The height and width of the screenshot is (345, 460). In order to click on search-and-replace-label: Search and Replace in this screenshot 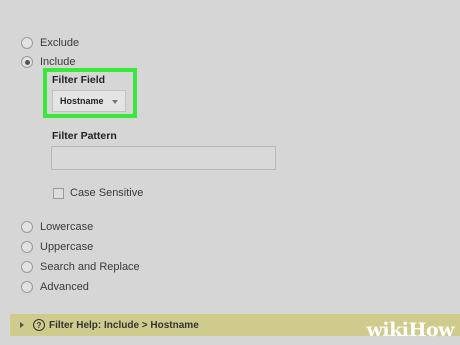, I will do `click(90, 267)`.